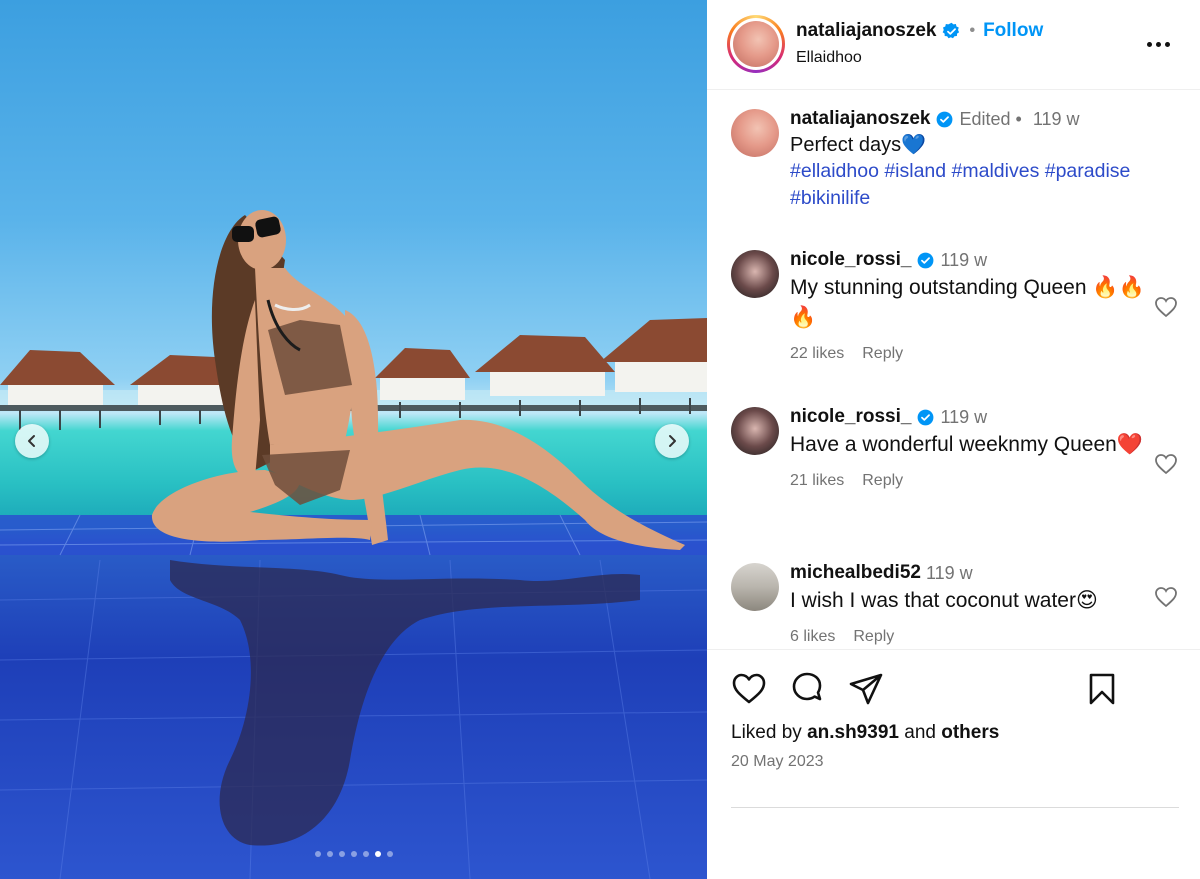  What do you see at coordinates (953, 45) in the screenshot?
I see `post-header: nataliajanoszek • Follow Ellaidhoo` at bounding box center [953, 45].